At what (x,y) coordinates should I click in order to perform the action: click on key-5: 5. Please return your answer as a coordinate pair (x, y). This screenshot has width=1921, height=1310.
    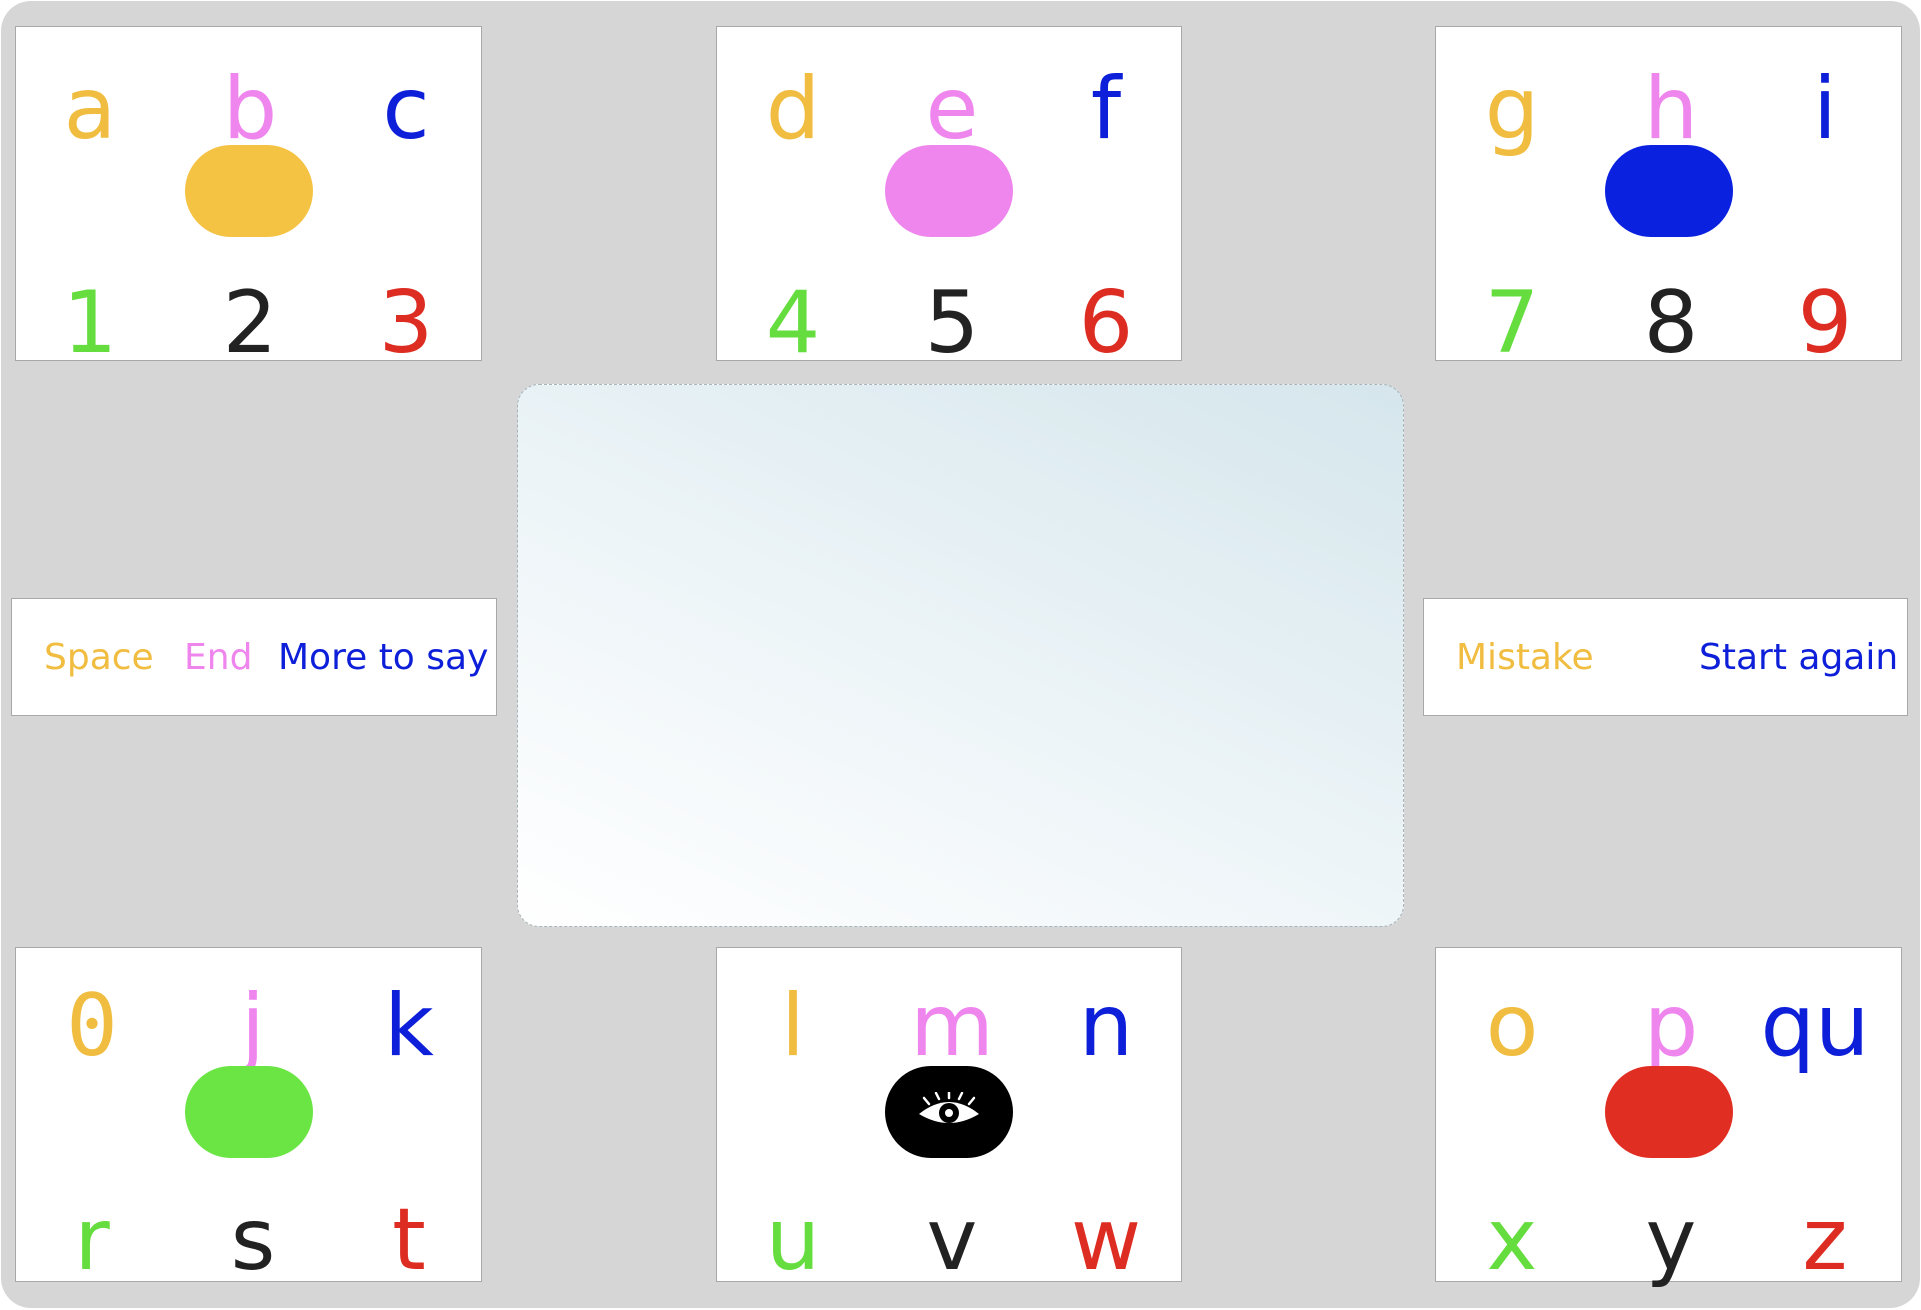
    Looking at the image, I should click on (952, 323).